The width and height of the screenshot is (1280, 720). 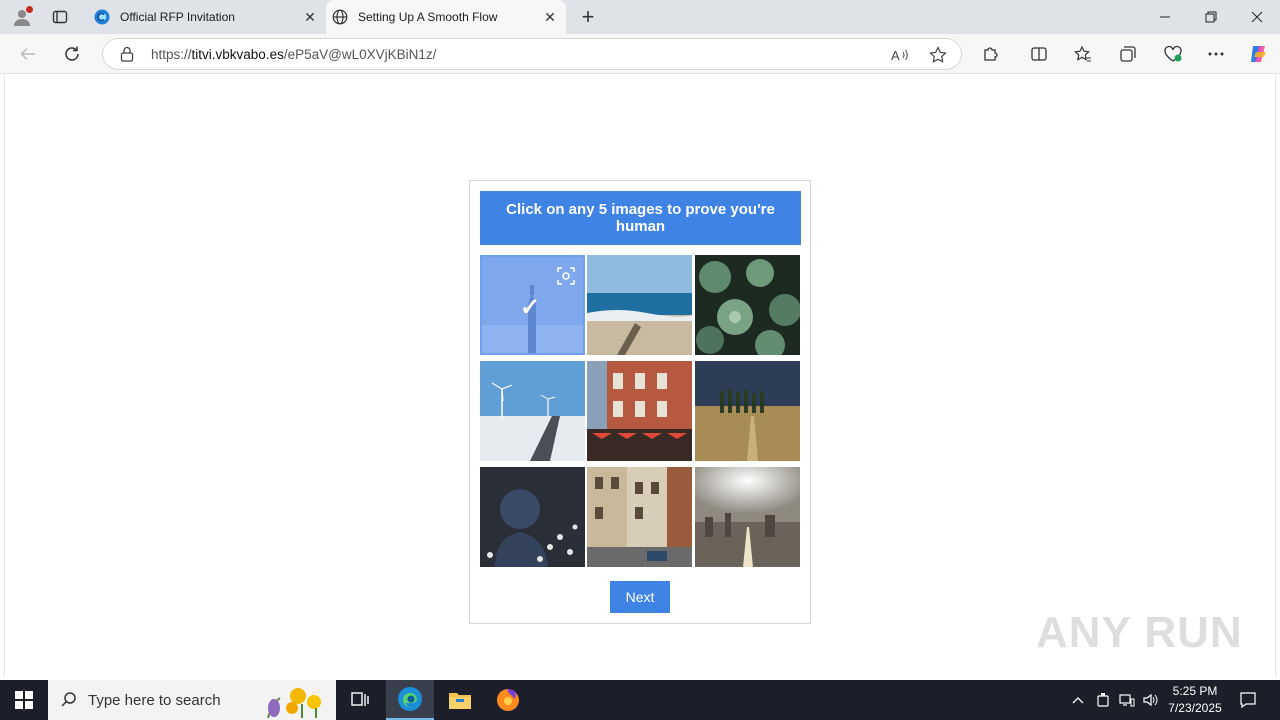 What do you see at coordinates (1195, 700) in the screenshot?
I see `taskbar-clock: 5:25 PM 7/23/2025` at bounding box center [1195, 700].